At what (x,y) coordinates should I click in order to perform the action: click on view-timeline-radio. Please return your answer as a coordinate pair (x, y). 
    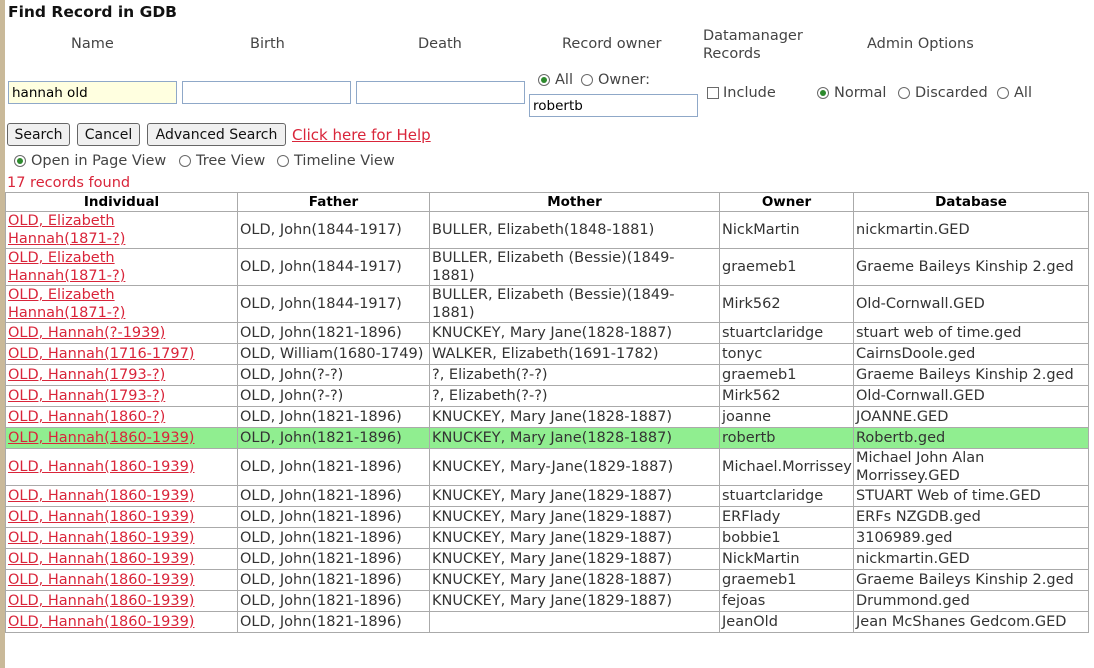
    Looking at the image, I should click on (283, 161).